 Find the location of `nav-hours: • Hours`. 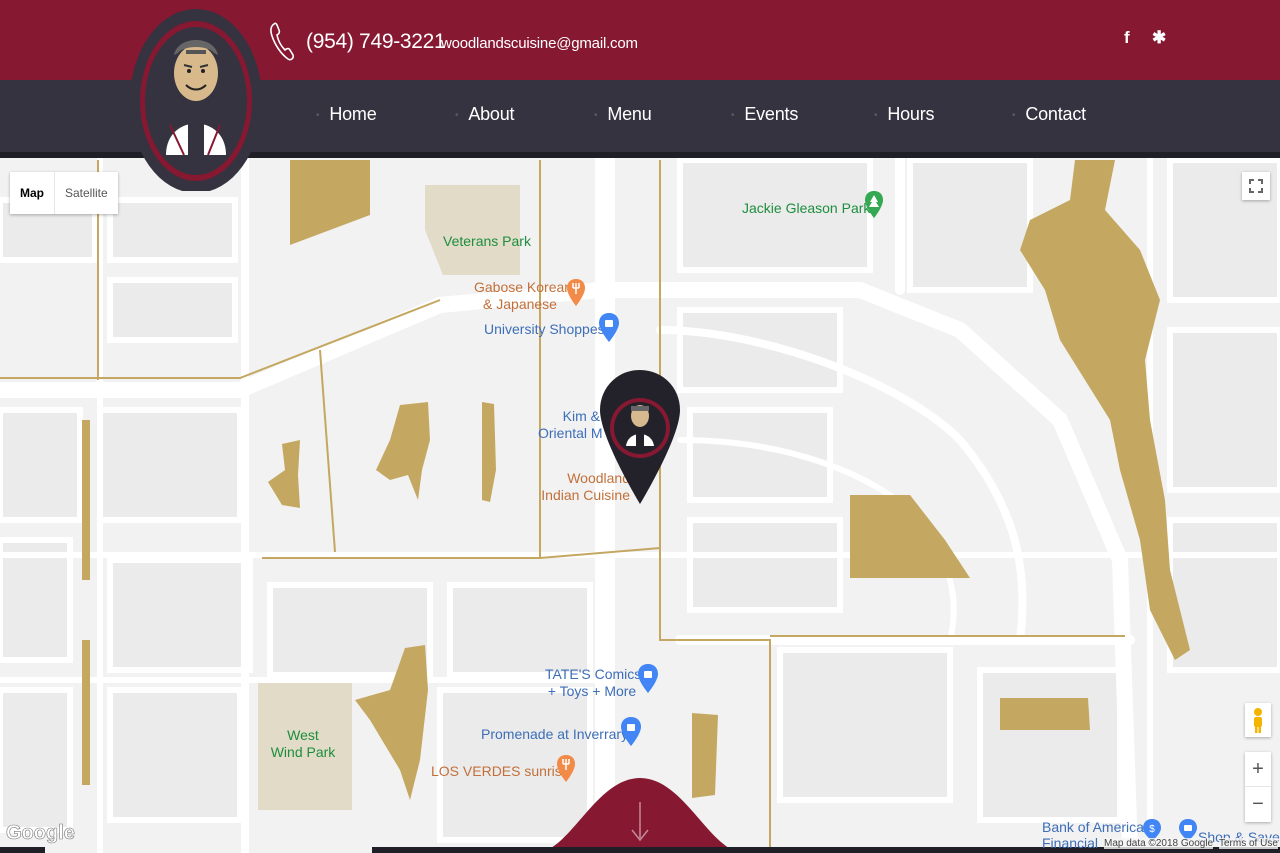

nav-hours: • Hours is located at coordinates (904, 114).